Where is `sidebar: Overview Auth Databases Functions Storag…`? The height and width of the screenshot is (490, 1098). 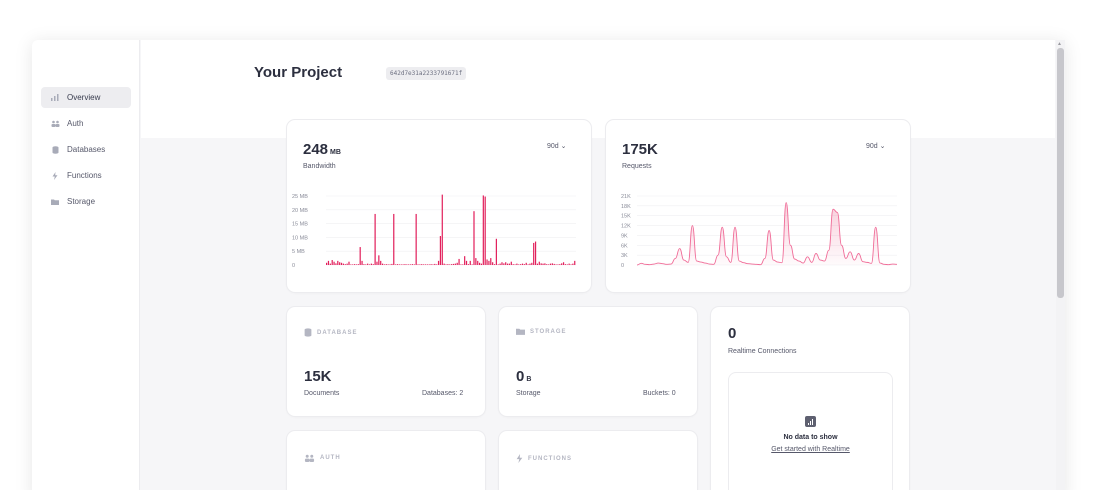
sidebar: Overview Auth Databases Functions Storag… is located at coordinates (86, 265).